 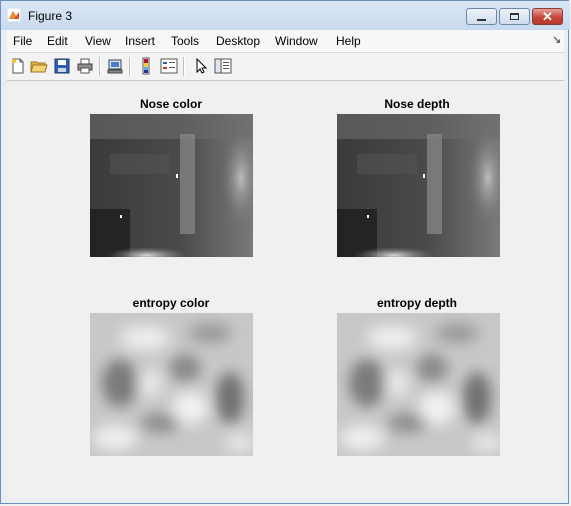 I want to click on figure-toolbar, so click(x=285, y=67).